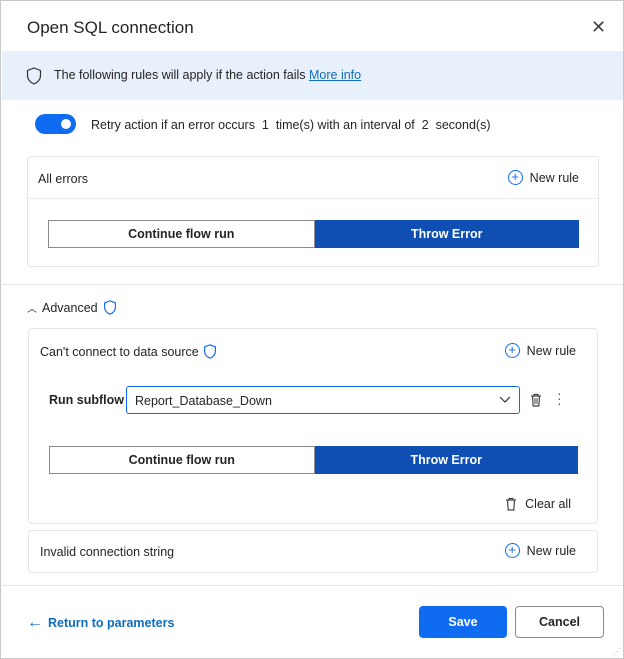 The image size is (624, 659). What do you see at coordinates (559, 398) in the screenshot?
I see `more-options-icon: · · ·` at bounding box center [559, 398].